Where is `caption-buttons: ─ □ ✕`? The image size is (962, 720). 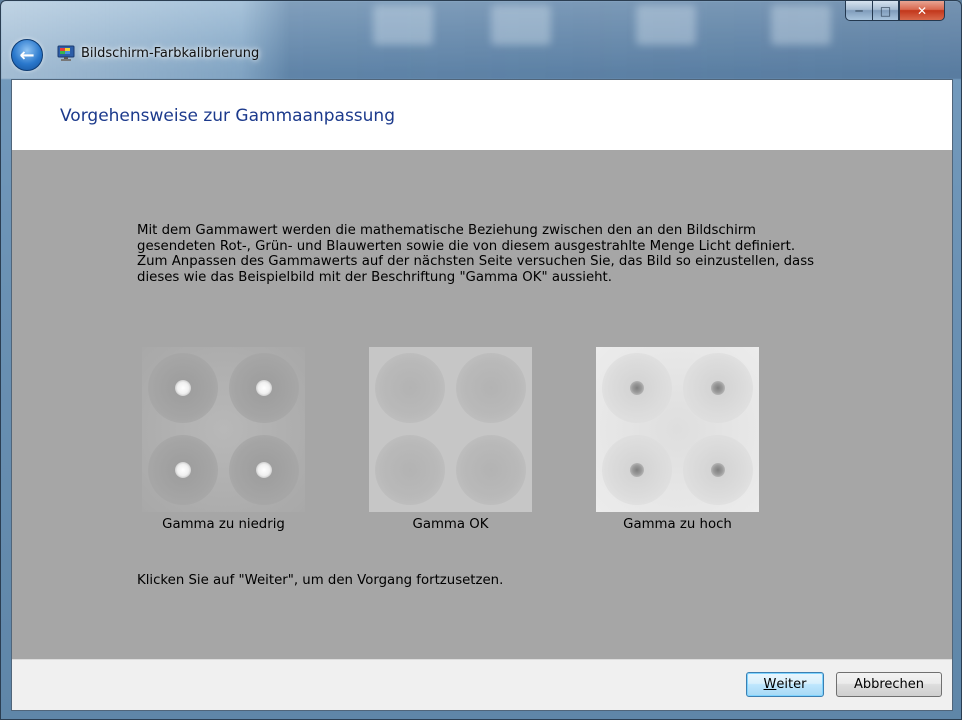 caption-buttons: ─ □ ✕ is located at coordinates (895, 12).